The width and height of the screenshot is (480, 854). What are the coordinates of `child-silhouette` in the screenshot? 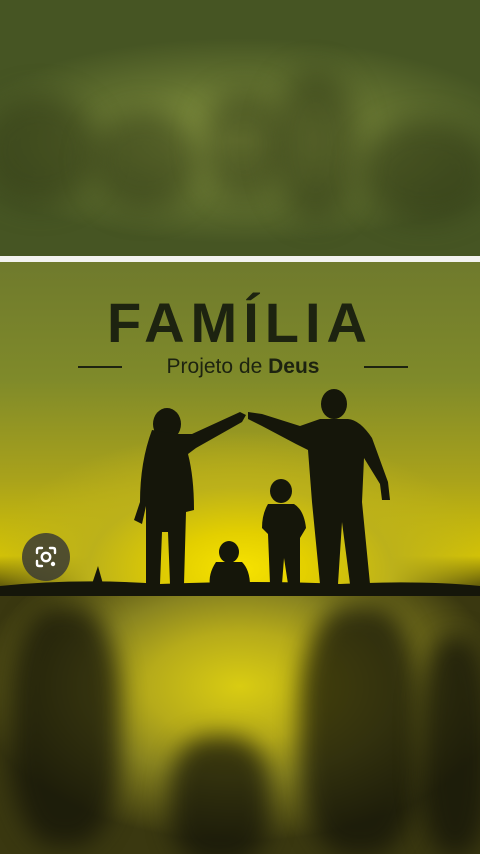 It's located at (284, 531).